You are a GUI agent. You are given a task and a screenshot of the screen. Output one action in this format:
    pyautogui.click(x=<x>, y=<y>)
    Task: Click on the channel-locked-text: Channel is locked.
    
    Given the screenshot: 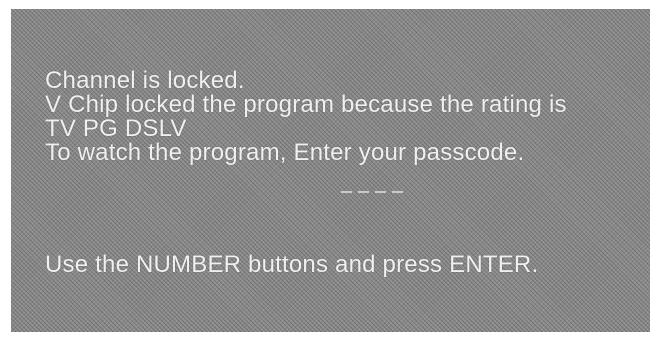 What is the action you would take?
    pyautogui.click(x=145, y=80)
    